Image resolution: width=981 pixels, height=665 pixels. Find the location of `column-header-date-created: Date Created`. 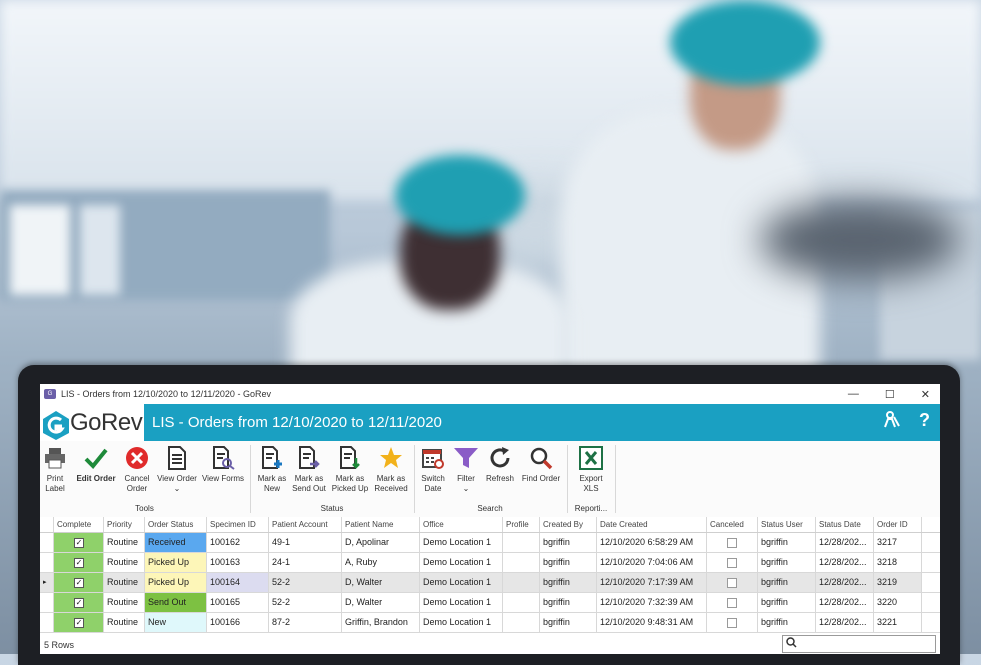

column-header-date-created: Date Created is located at coordinates (652, 524).